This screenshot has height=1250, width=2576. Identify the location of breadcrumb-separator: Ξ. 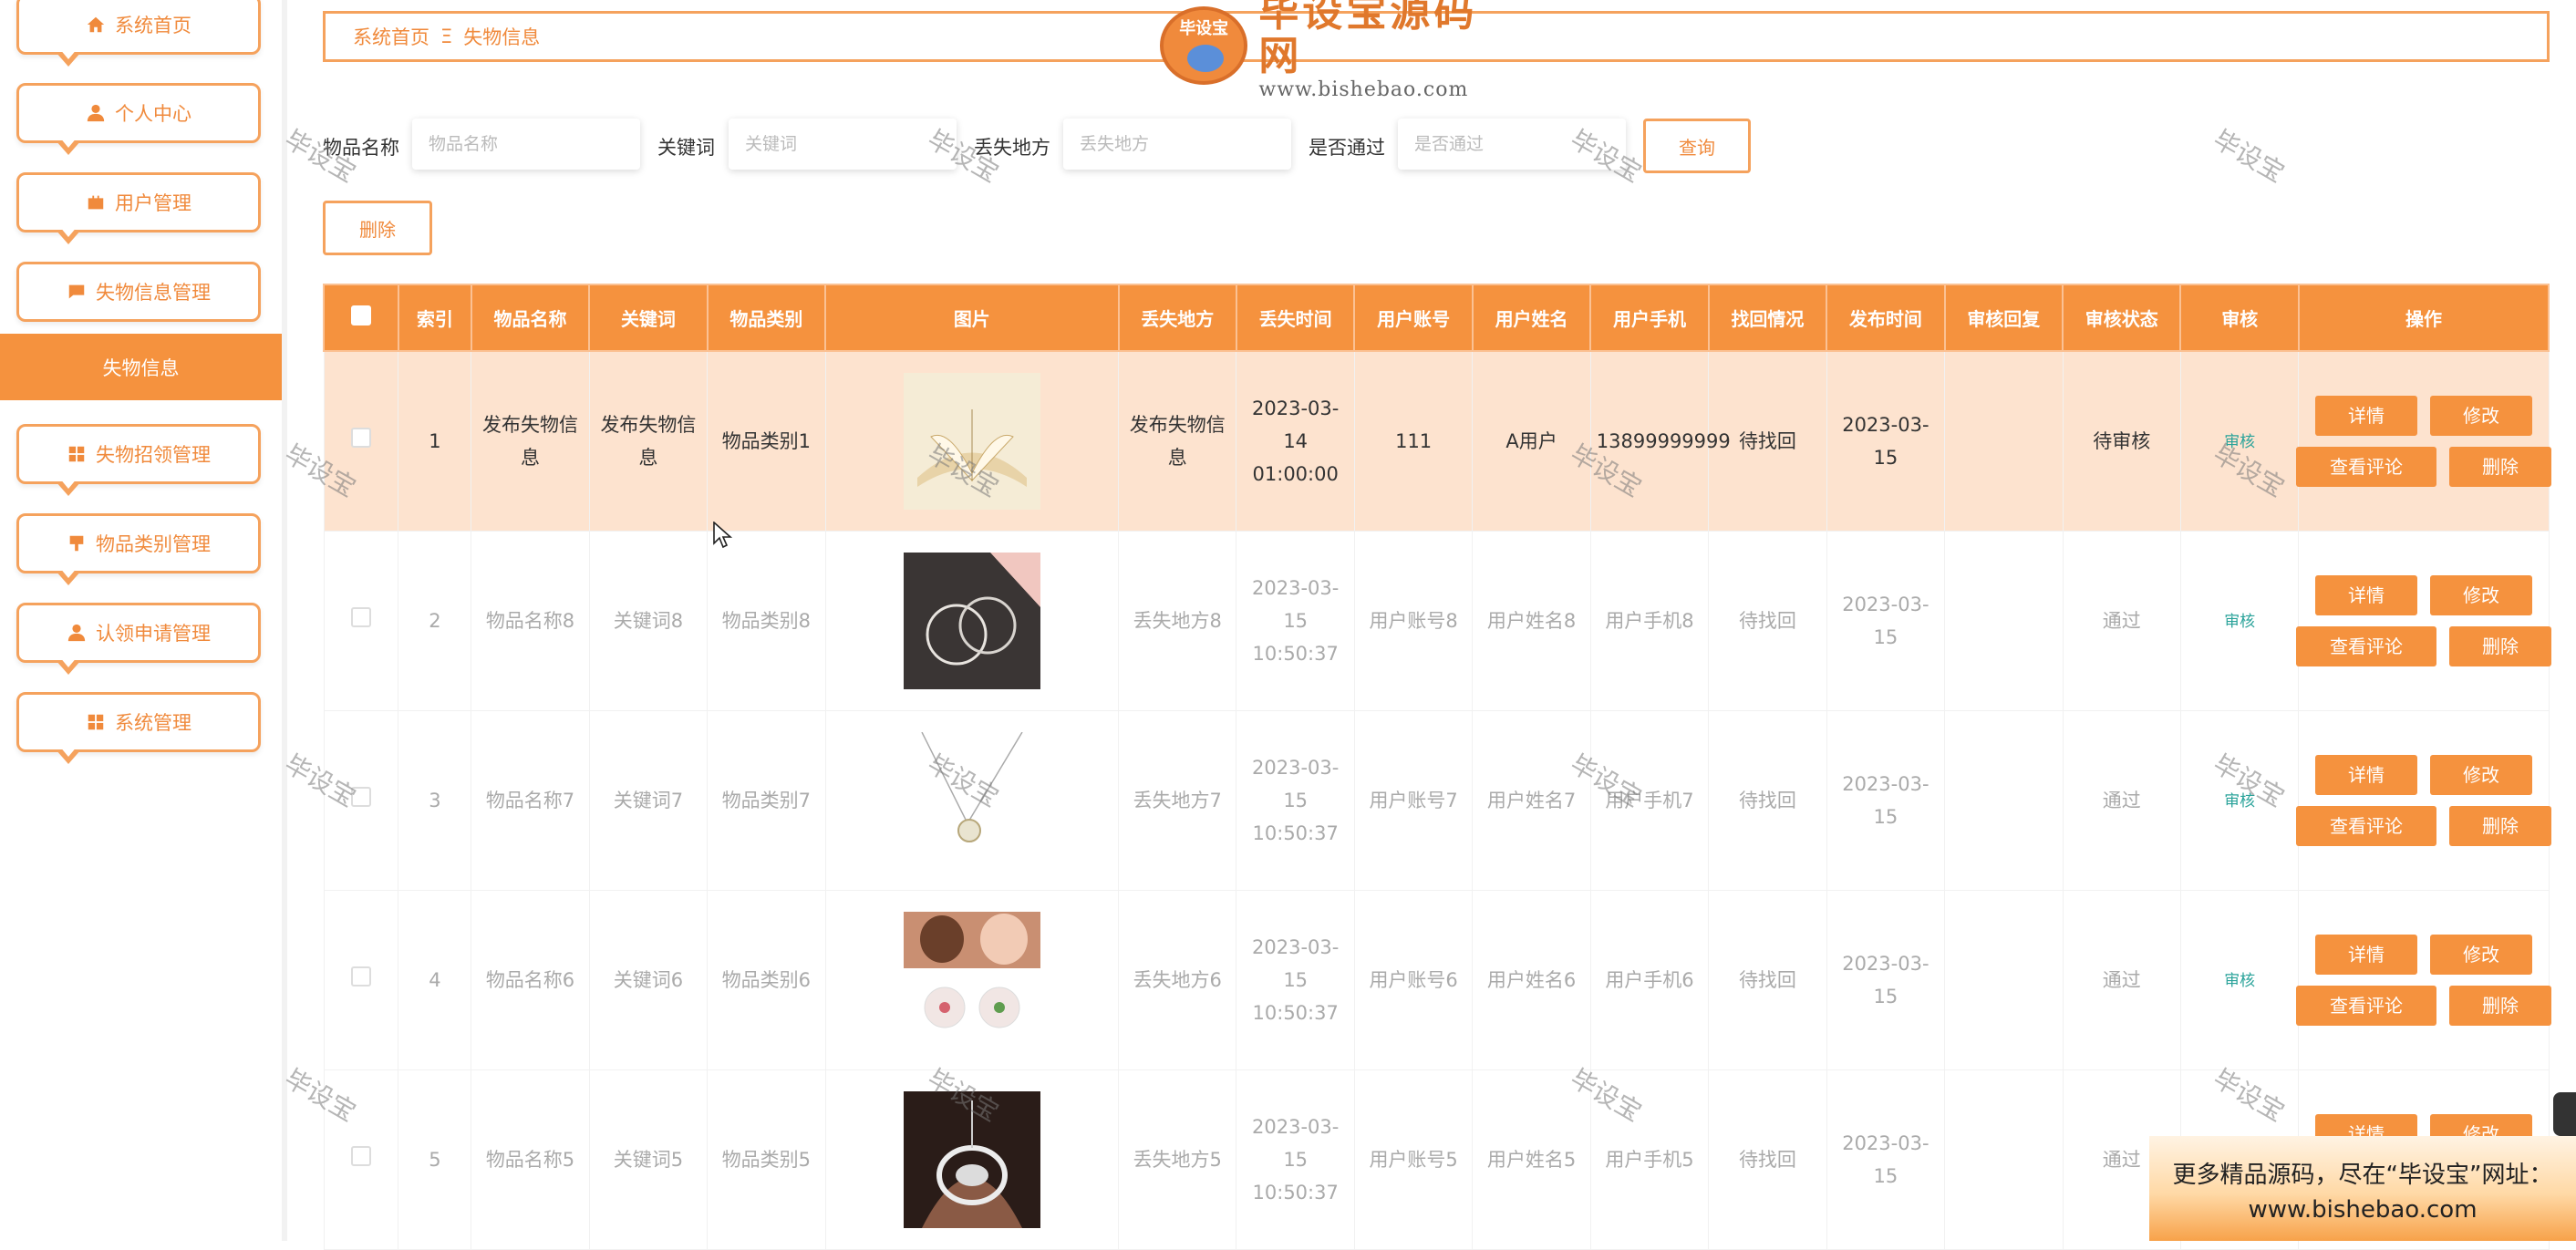
(446, 36).